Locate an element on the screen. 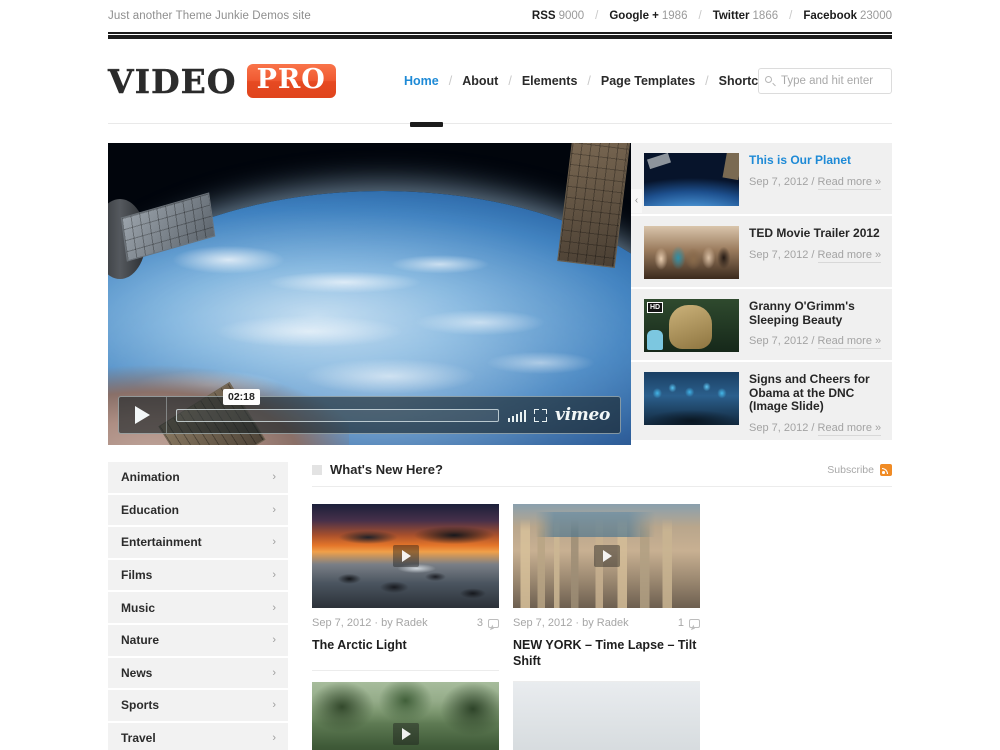 The height and width of the screenshot is (750, 1000). category-label: Music is located at coordinates (138, 607).